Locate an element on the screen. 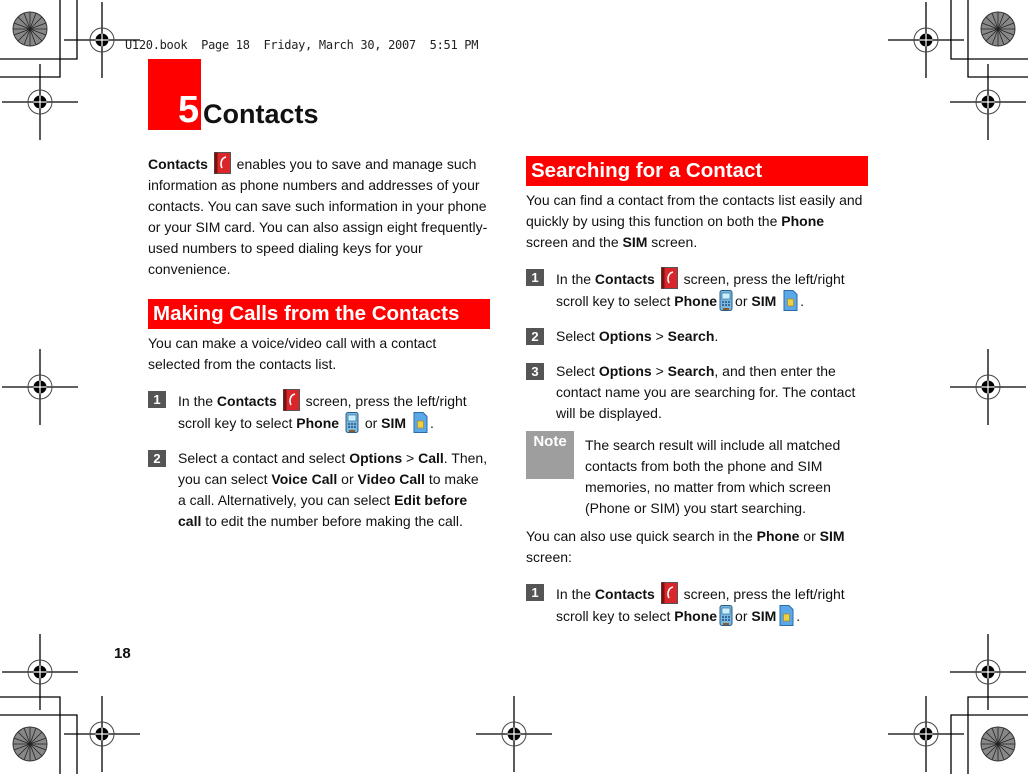 This screenshot has height=774, width=1028. step-item: 2 Select Options > Search. is located at coordinates (697, 336).